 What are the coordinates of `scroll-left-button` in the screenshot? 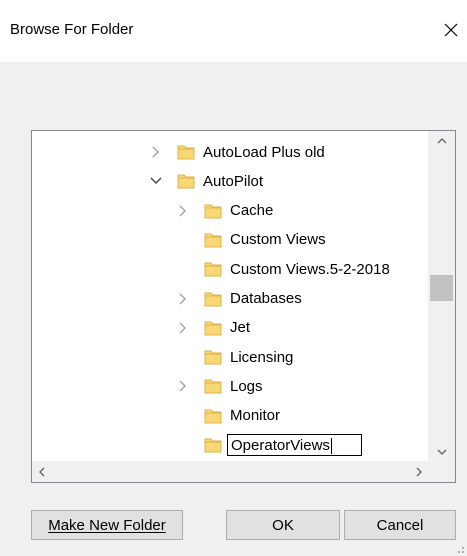 It's located at (42, 471).